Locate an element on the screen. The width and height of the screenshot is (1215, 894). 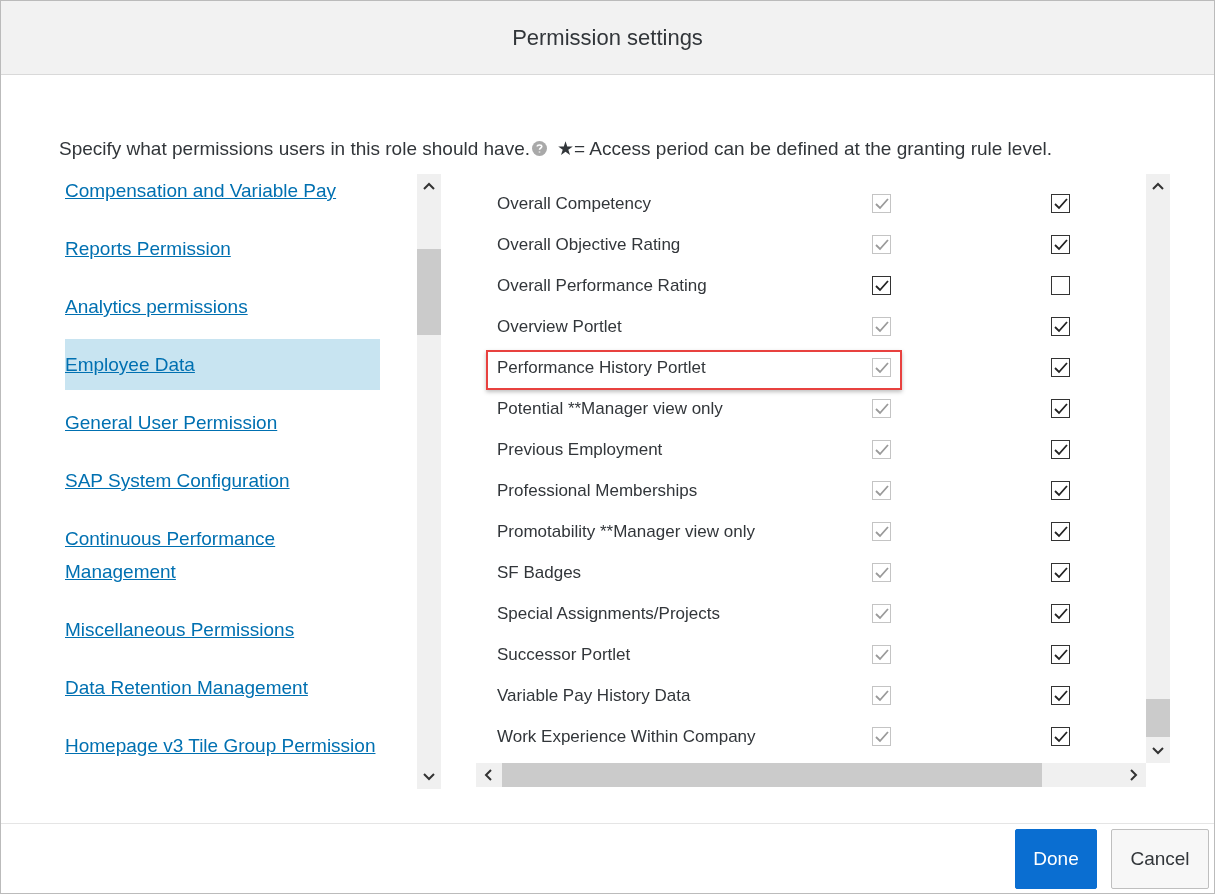
permission-label: Potential **Manager view only is located at coordinates (610, 408).